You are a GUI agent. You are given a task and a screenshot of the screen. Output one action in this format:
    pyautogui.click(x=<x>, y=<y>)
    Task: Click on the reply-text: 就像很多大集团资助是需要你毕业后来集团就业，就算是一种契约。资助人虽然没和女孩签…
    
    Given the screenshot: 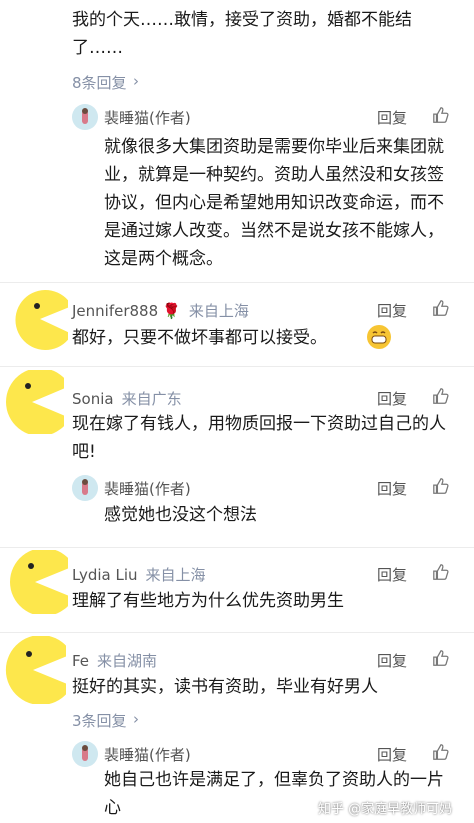 What is the action you would take?
    pyautogui.click(x=274, y=203)
    